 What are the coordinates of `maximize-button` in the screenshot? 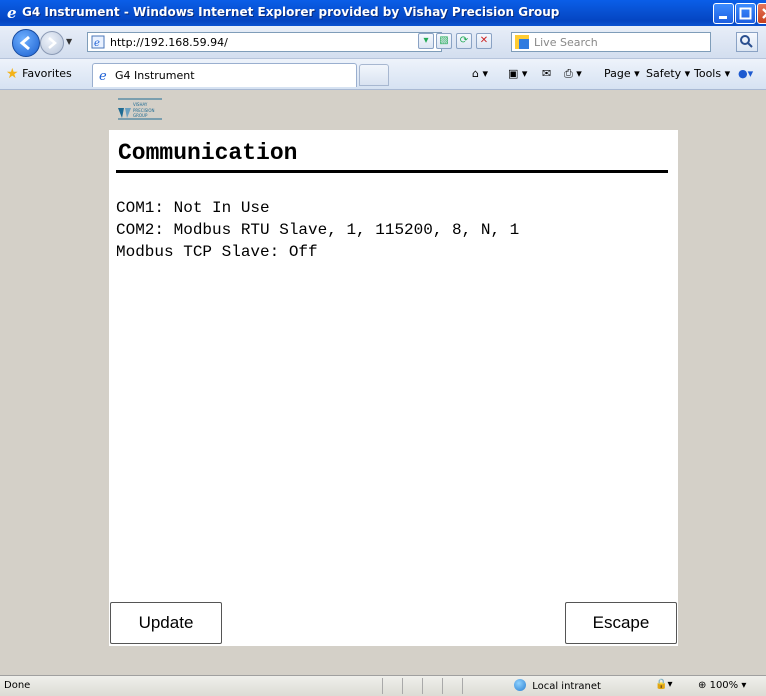 It's located at (745, 13).